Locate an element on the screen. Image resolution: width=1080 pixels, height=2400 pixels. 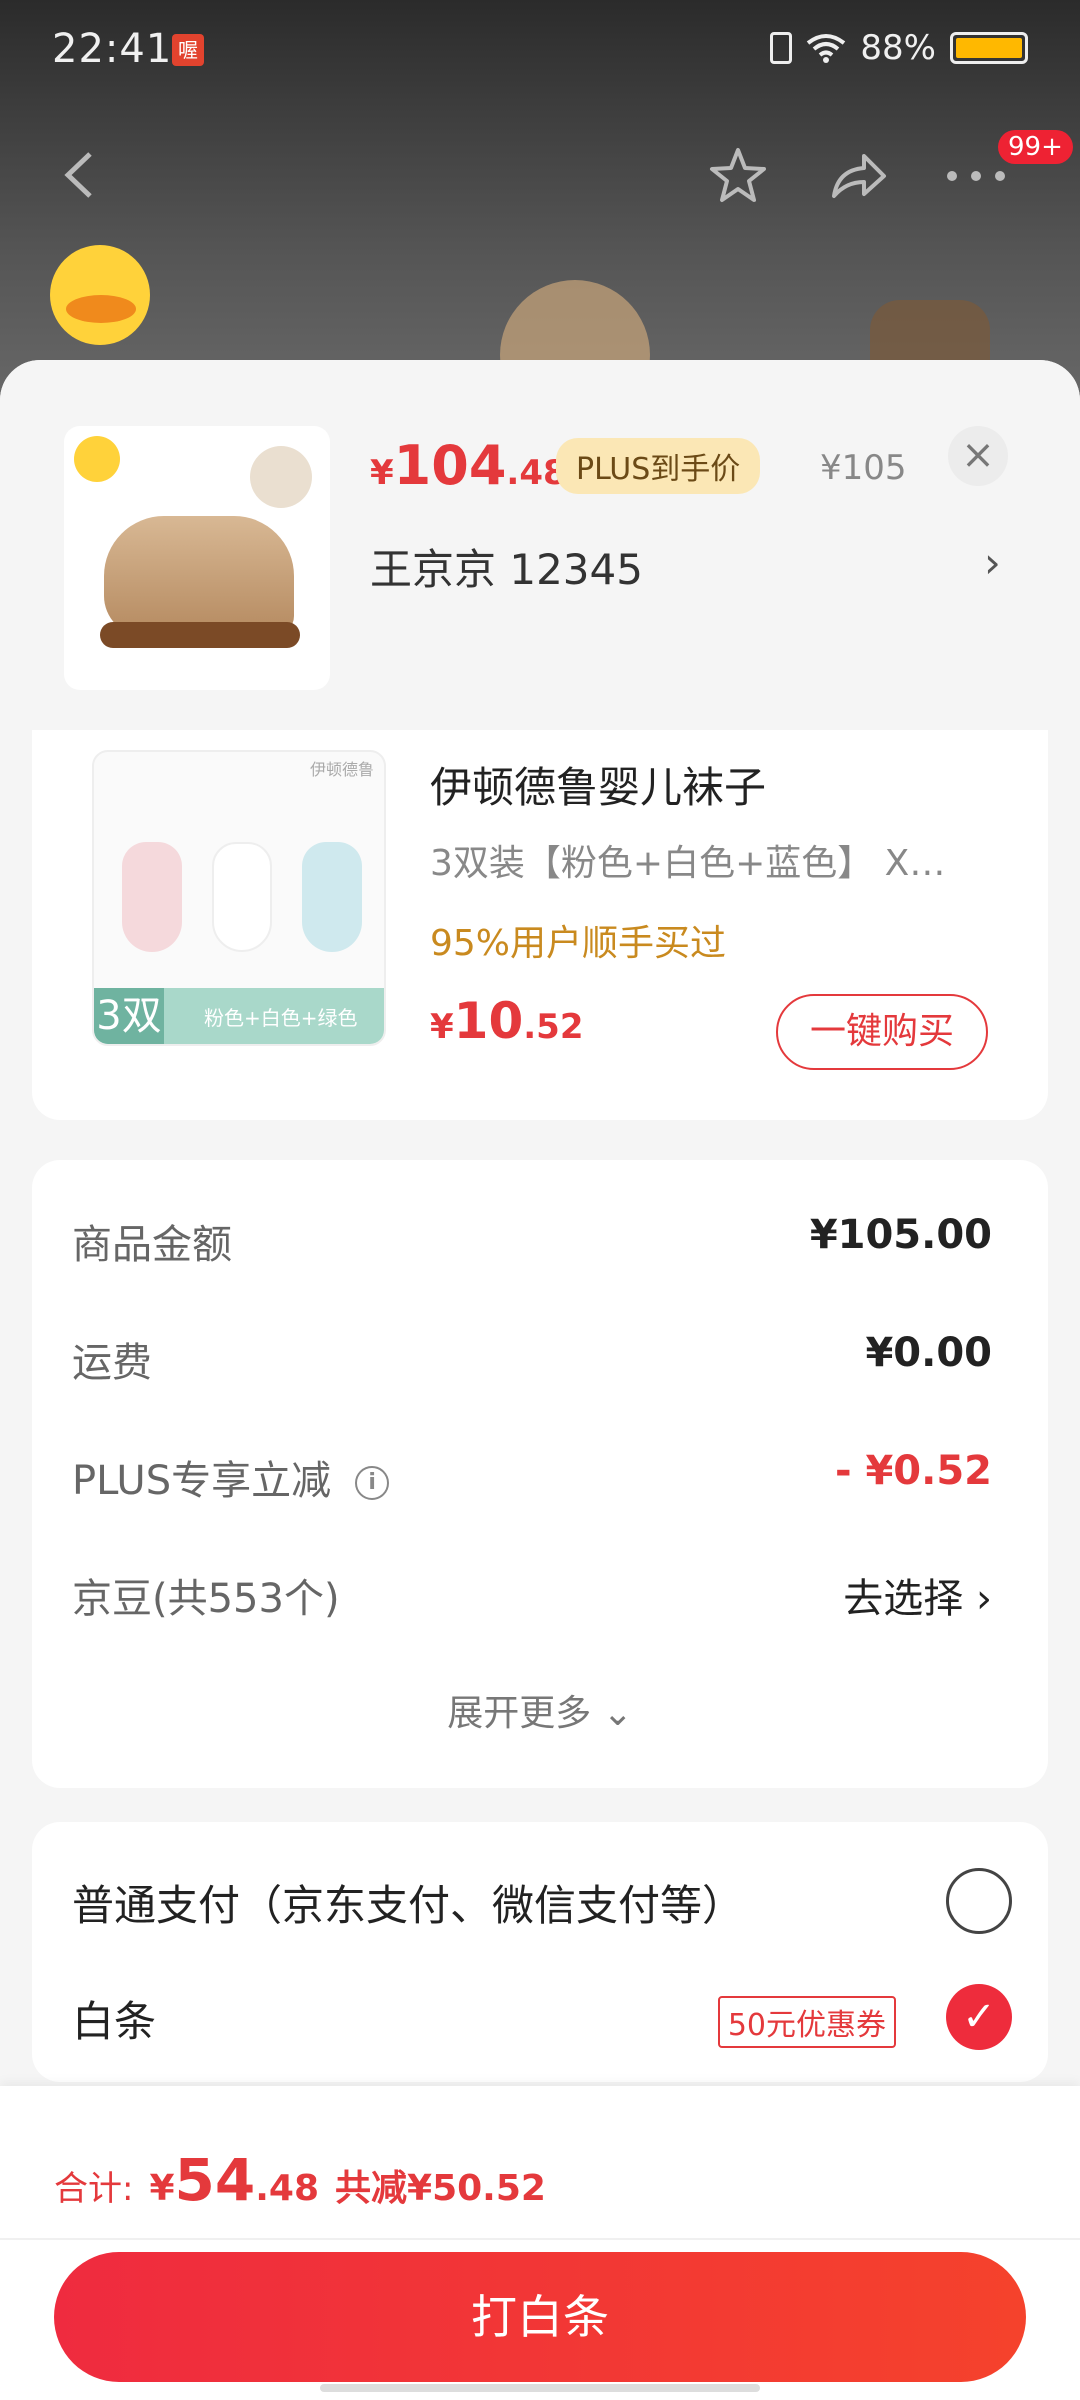
product-thumbnail is located at coordinates (197, 558).